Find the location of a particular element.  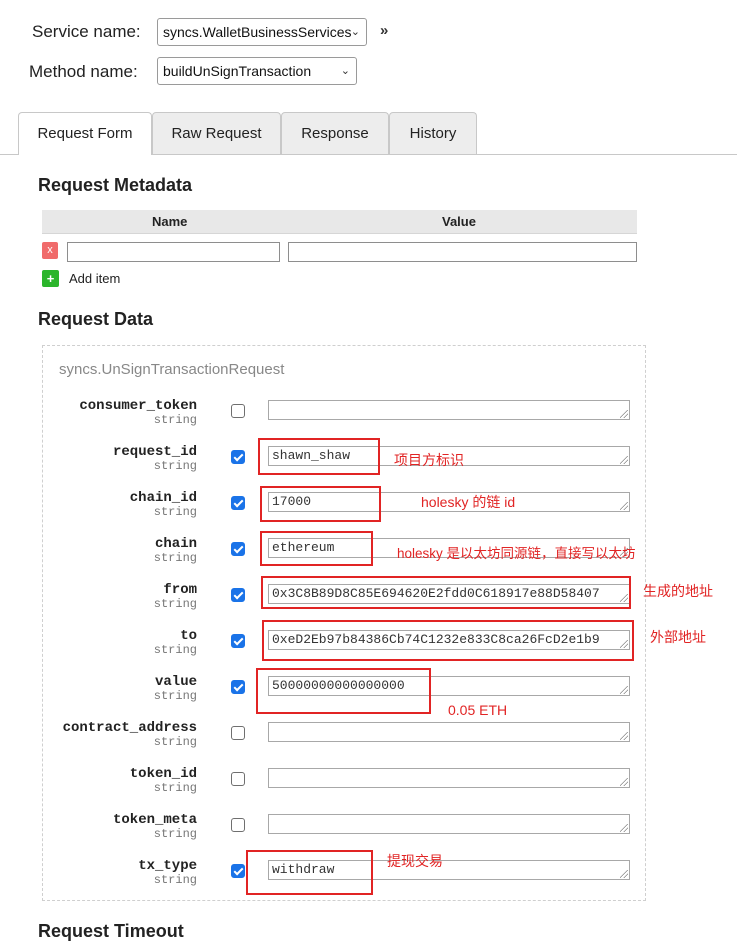

highlight-from is located at coordinates (446, 592).